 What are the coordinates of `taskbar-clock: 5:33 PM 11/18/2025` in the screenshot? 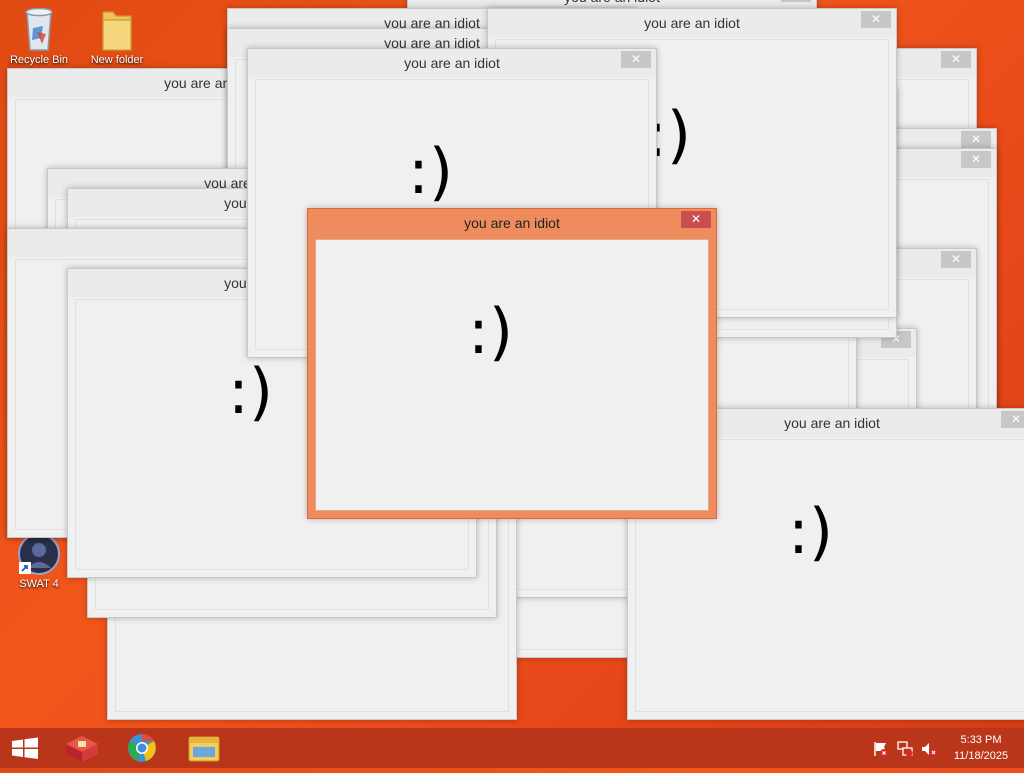 It's located at (981, 748).